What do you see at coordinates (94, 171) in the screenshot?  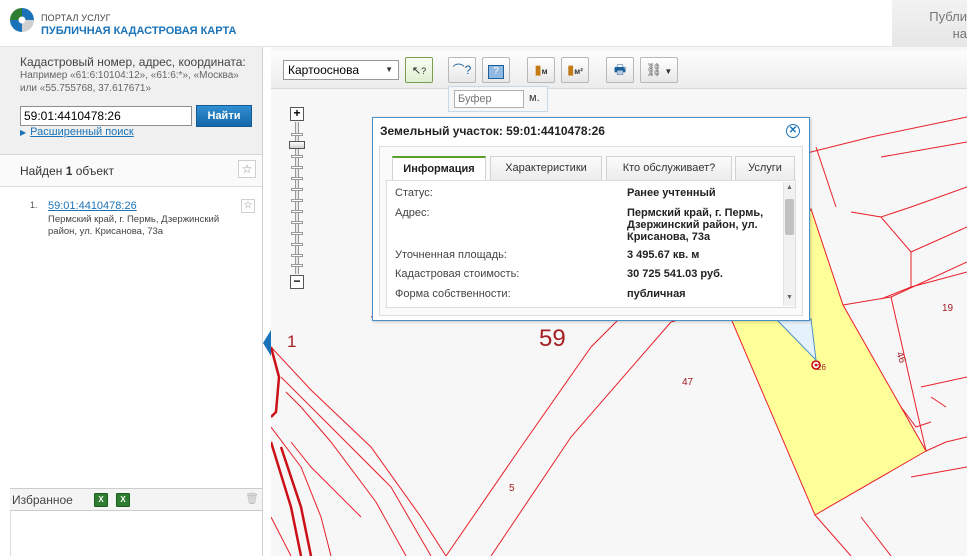 I see `found-suffix: объект` at bounding box center [94, 171].